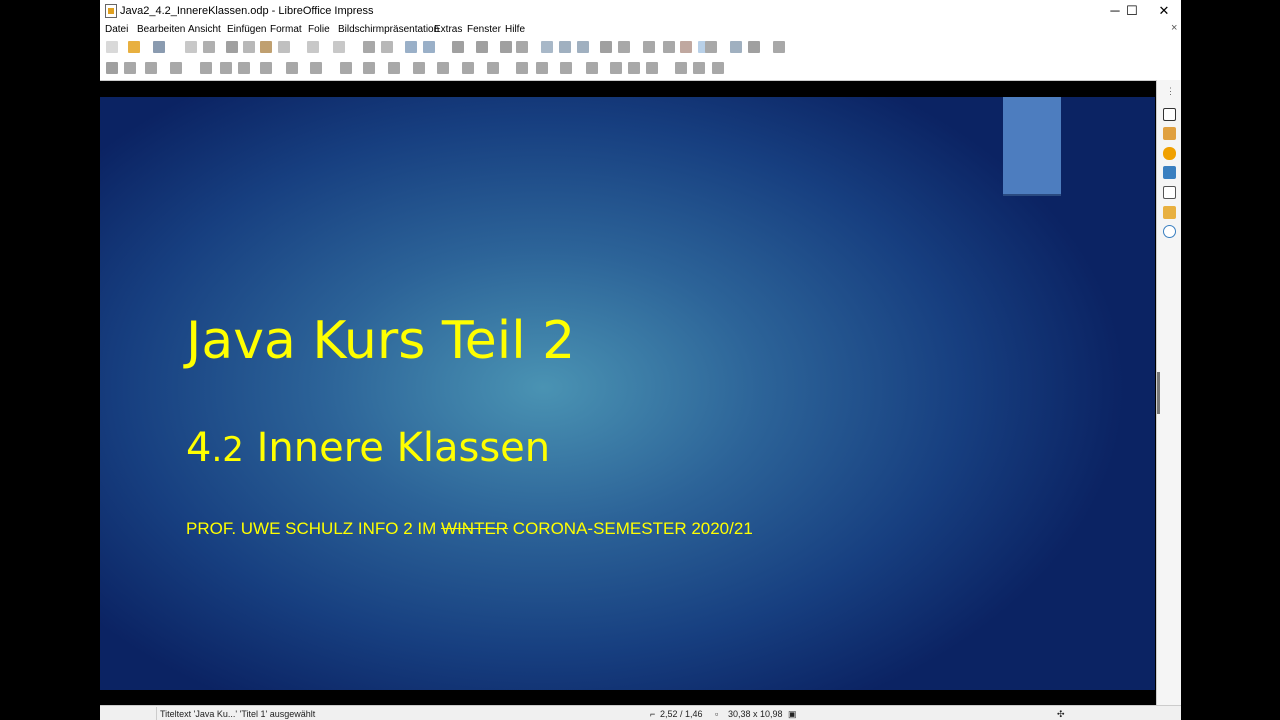 The height and width of the screenshot is (720, 1280). I want to click on paste-icon, so click(266, 47).